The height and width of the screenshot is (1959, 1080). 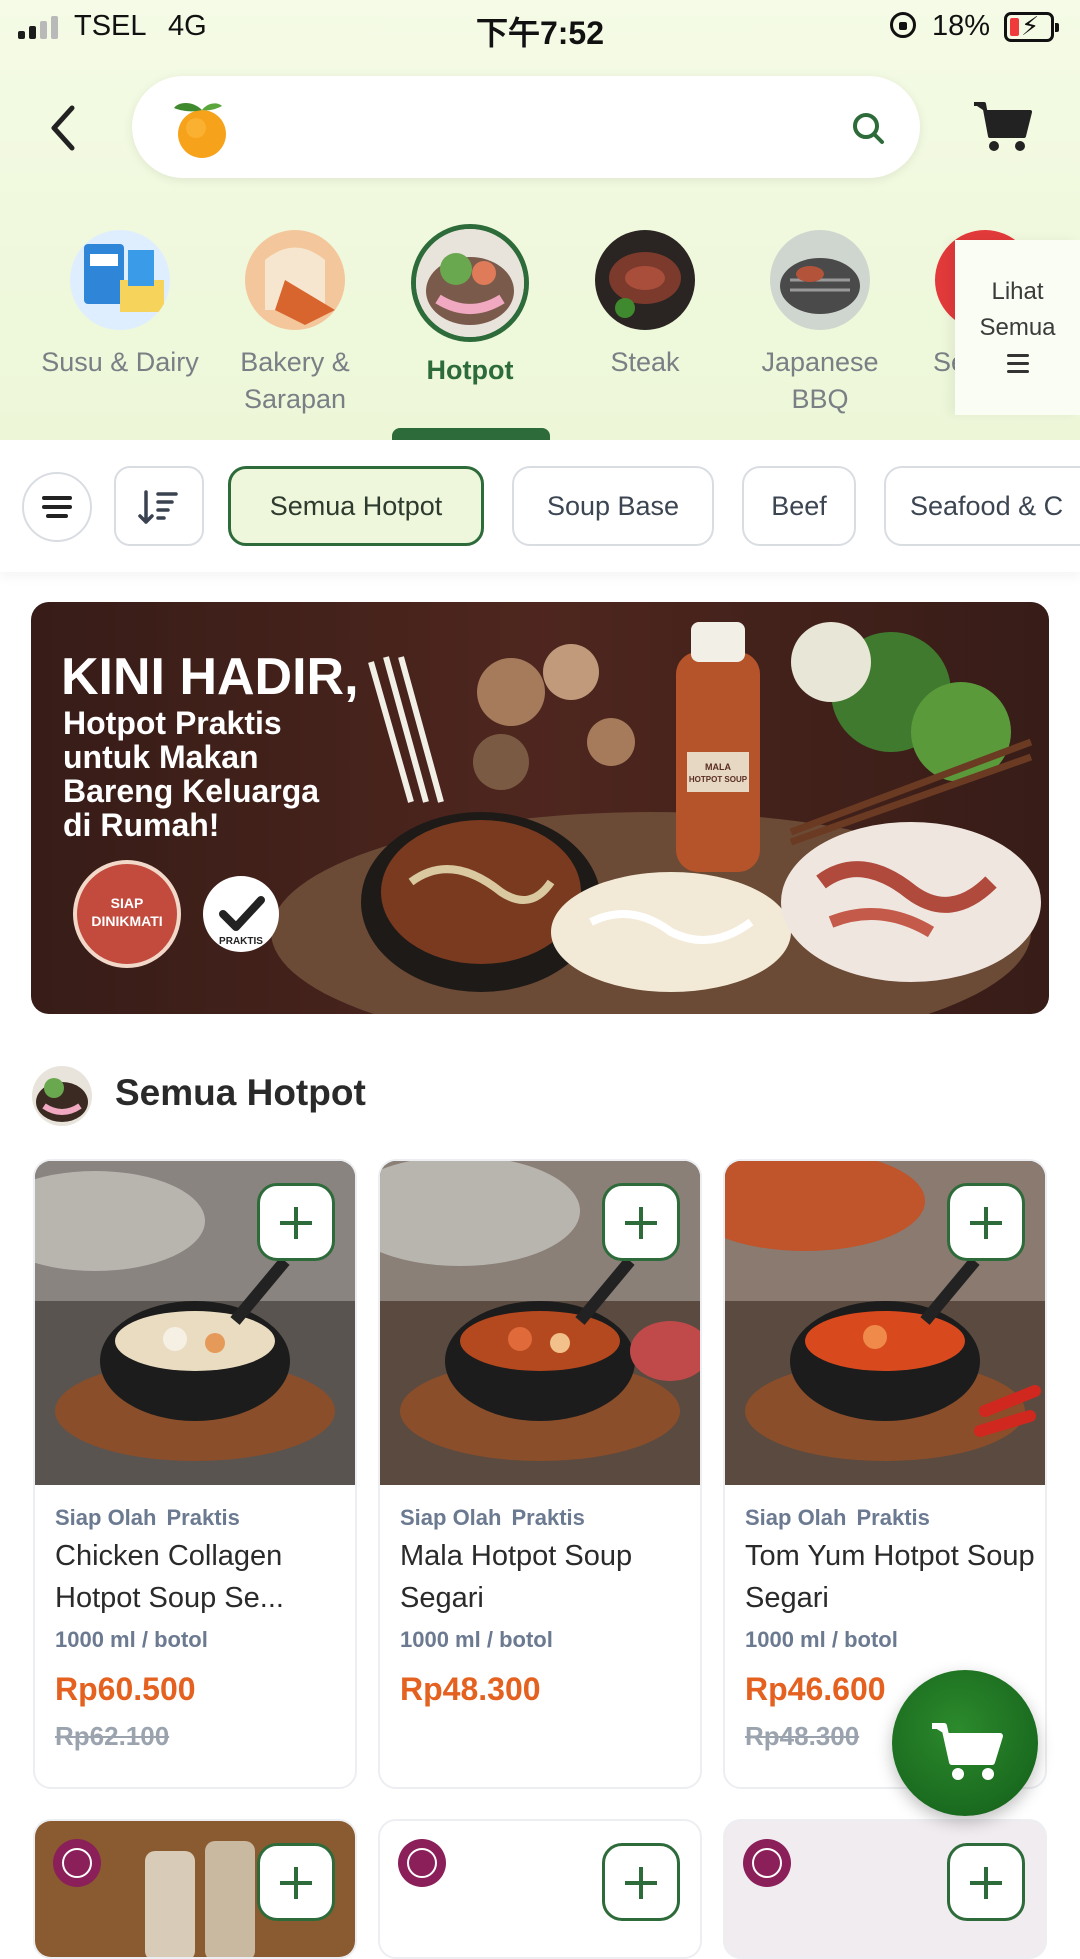 What do you see at coordinates (112, 1736) in the screenshot?
I see `product-old-price: Rp62.100` at bounding box center [112, 1736].